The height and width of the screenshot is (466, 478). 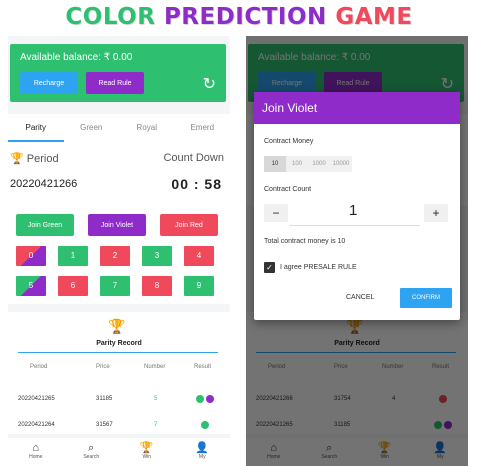 I want to click on search-icon: ⌕, so click(x=91, y=448).